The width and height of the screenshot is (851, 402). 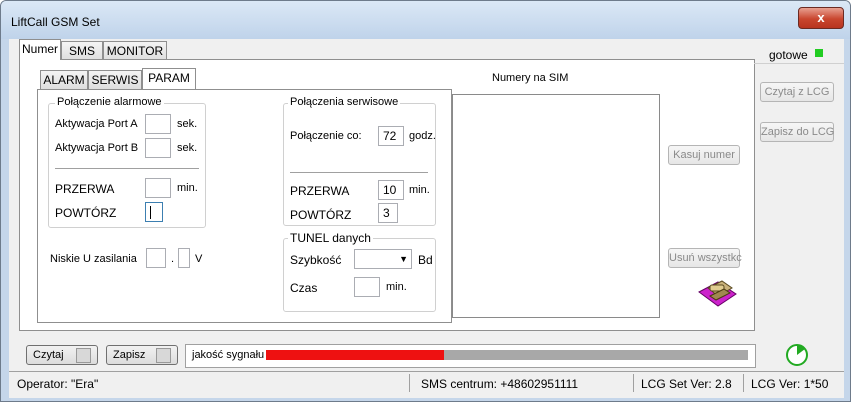 What do you see at coordinates (367, 287) in the screenshot?
I see `tunnel-time-input` at bounding box center [367, 287].